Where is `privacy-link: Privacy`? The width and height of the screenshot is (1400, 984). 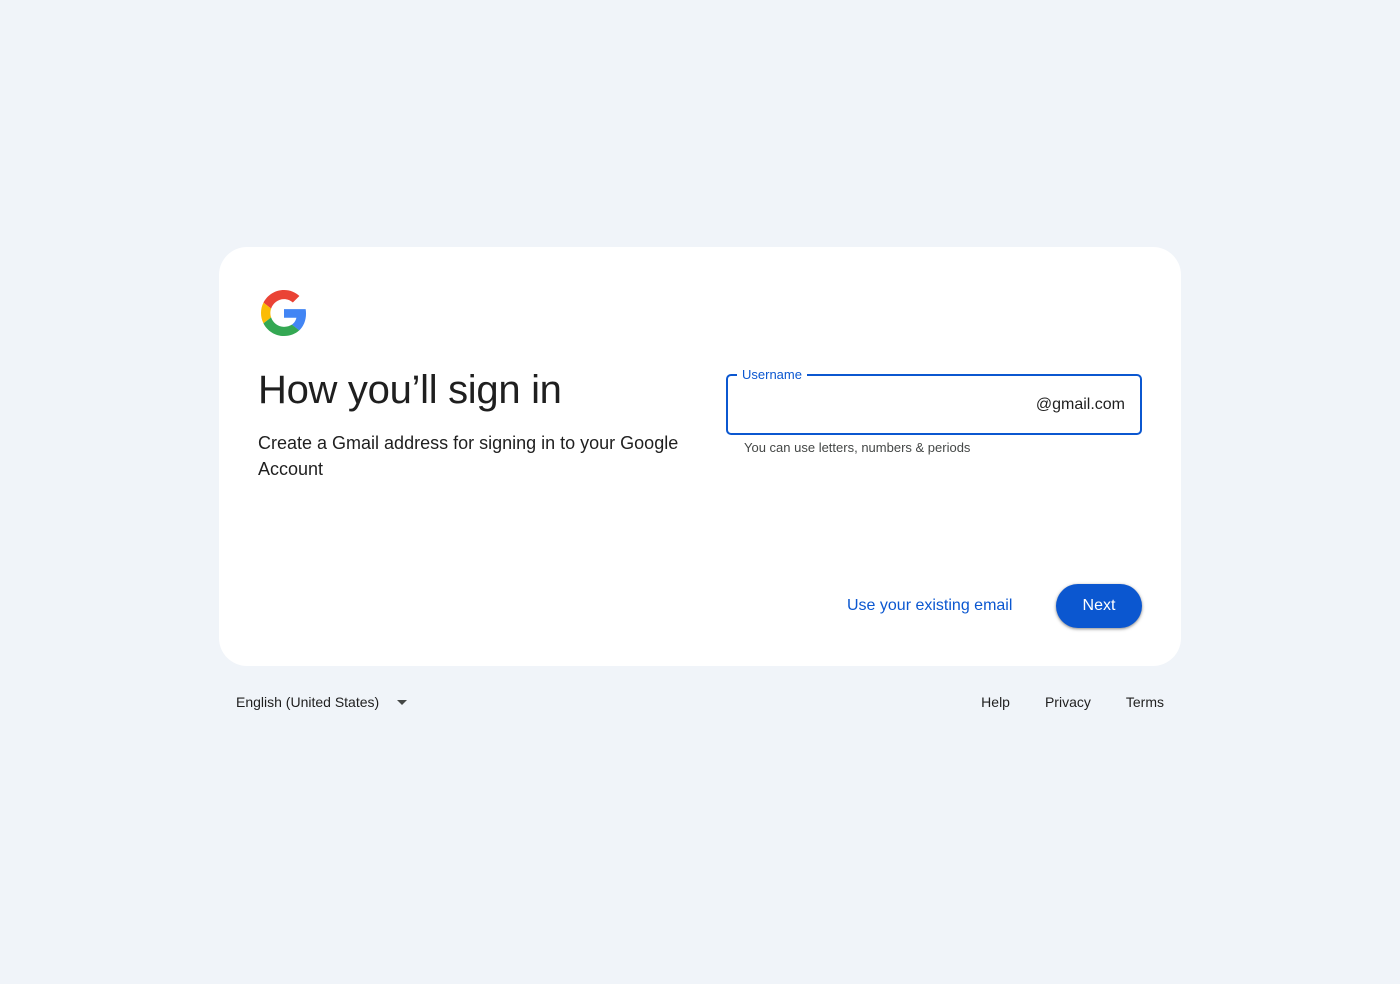
privacy-link: Privacy is located at coordinates (1068, 702).